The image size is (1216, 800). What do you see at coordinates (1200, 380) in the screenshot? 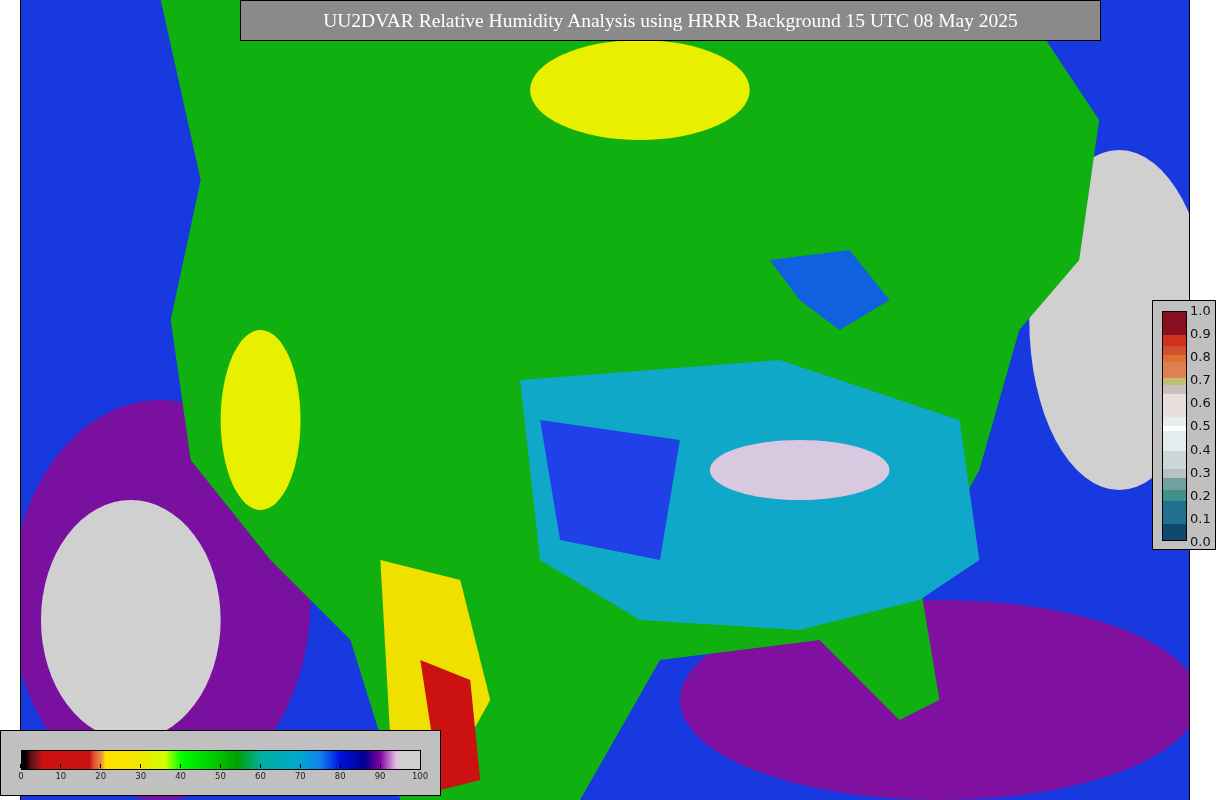
I see `tick-label: 0.7` at bounding box center [1200, 380].